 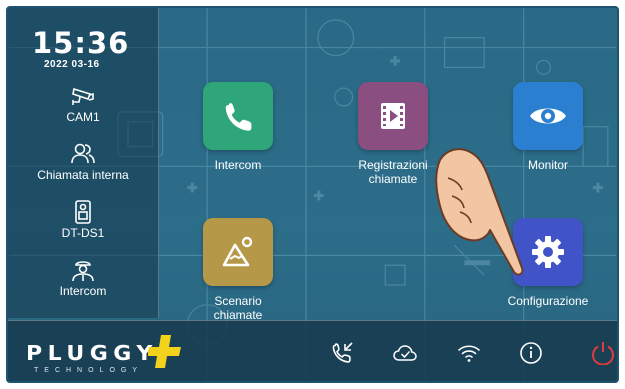 What do you see at coordinates (548, 116) in the screenshot?
I see `eye-icon` at bounding box center [548, 116].